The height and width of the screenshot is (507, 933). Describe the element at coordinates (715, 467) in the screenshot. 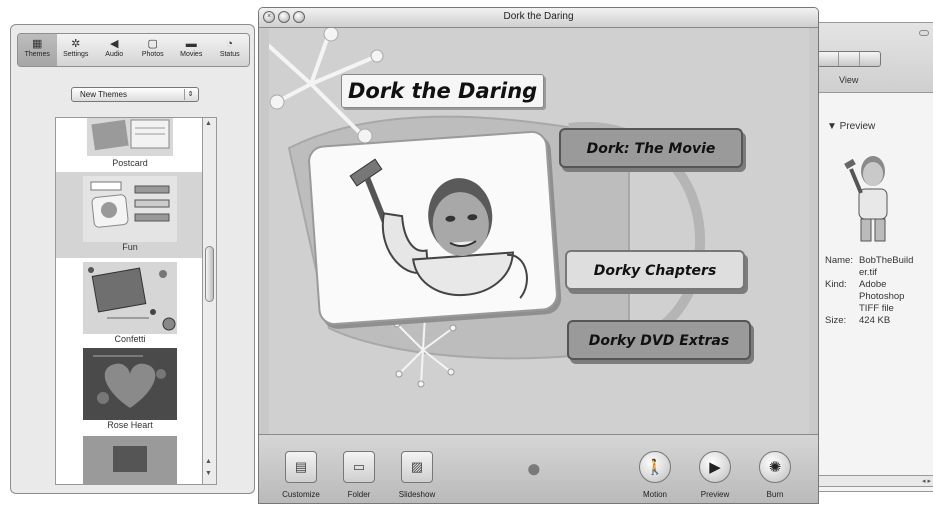

I see `play-icon: ▶` at that location.